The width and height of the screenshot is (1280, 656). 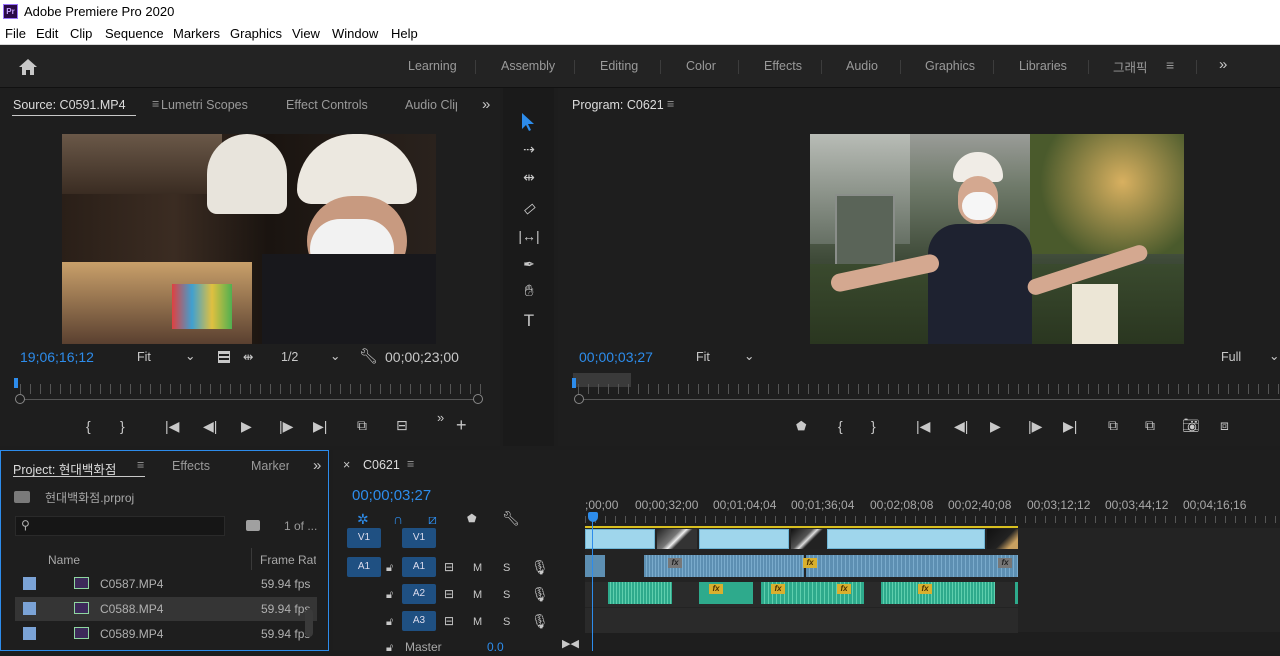 What do you see at coordinates (20, 399) in the screenshot?
I see `source-zoom-handle-left` at bounding box center [20, 399].